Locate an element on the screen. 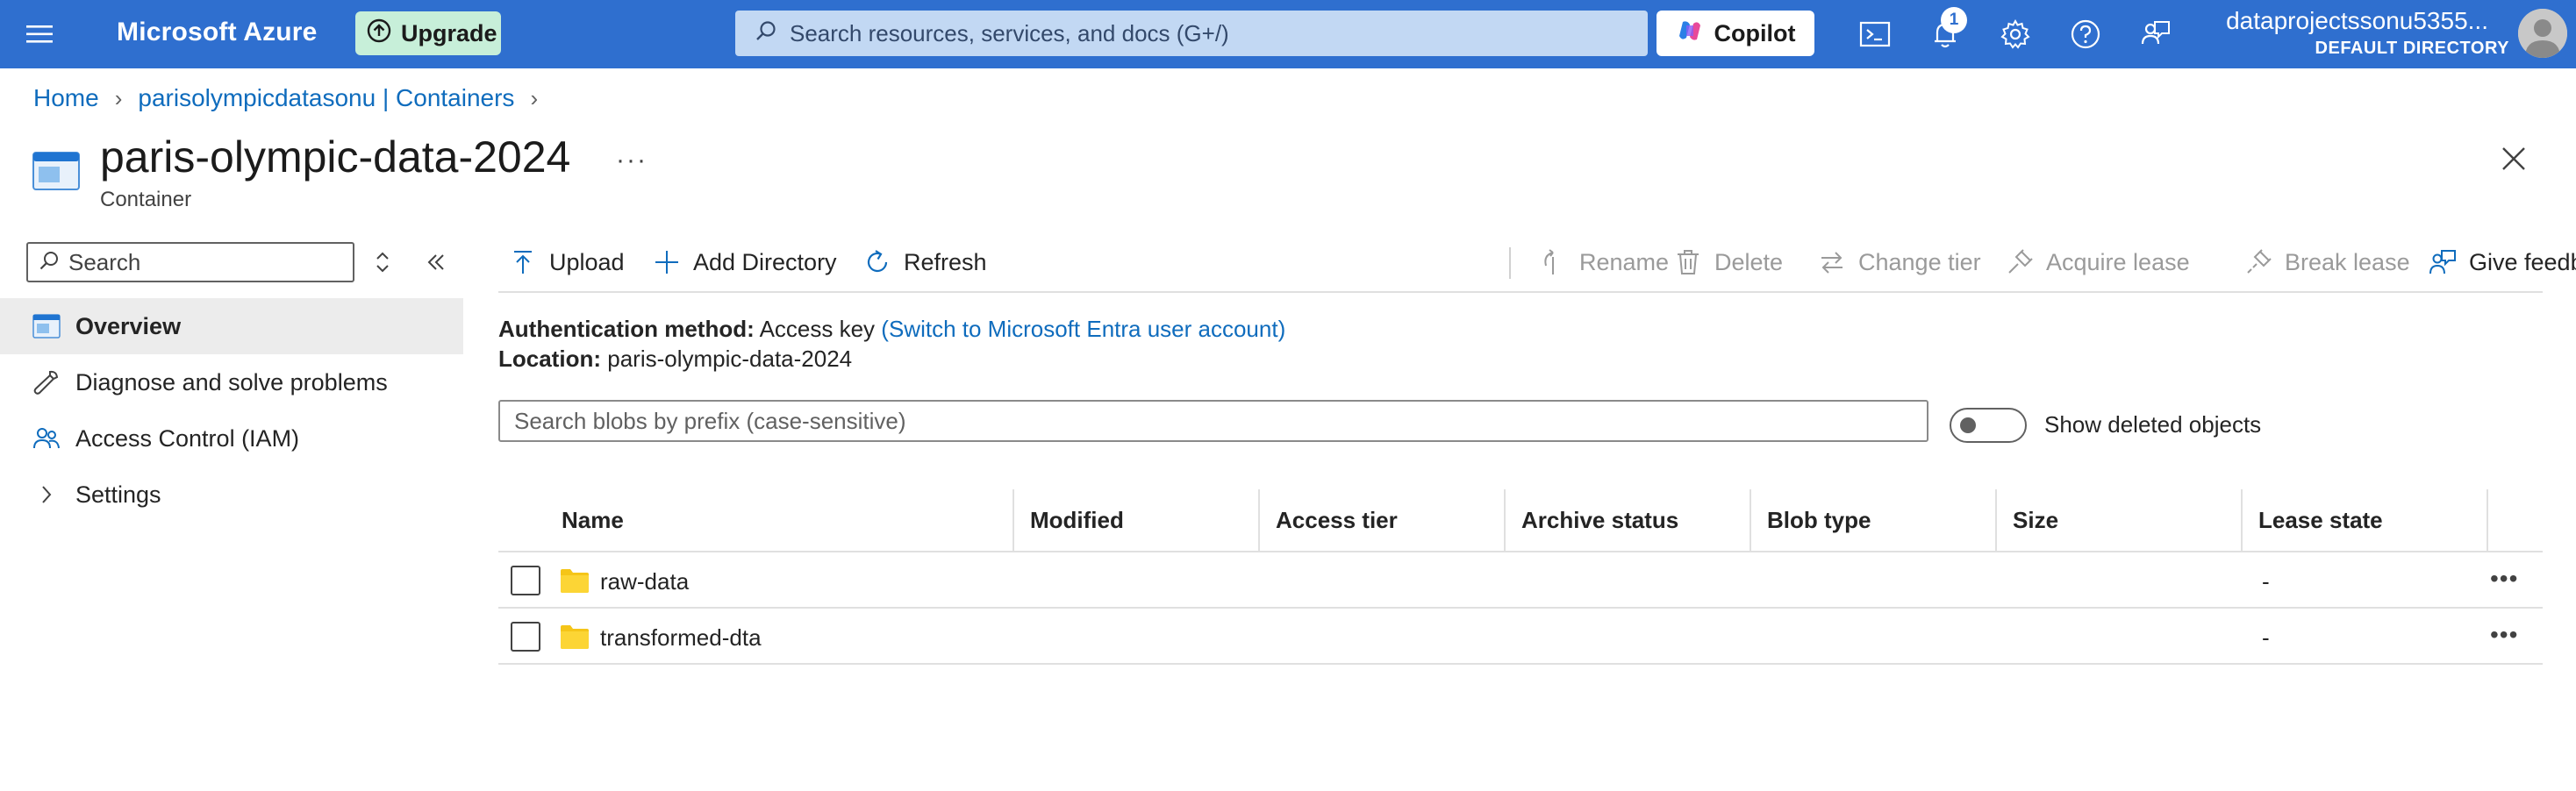 The image size is (2576, 791). acquire-lease-button: Acquire lease is located at coordinates (2098, 262).